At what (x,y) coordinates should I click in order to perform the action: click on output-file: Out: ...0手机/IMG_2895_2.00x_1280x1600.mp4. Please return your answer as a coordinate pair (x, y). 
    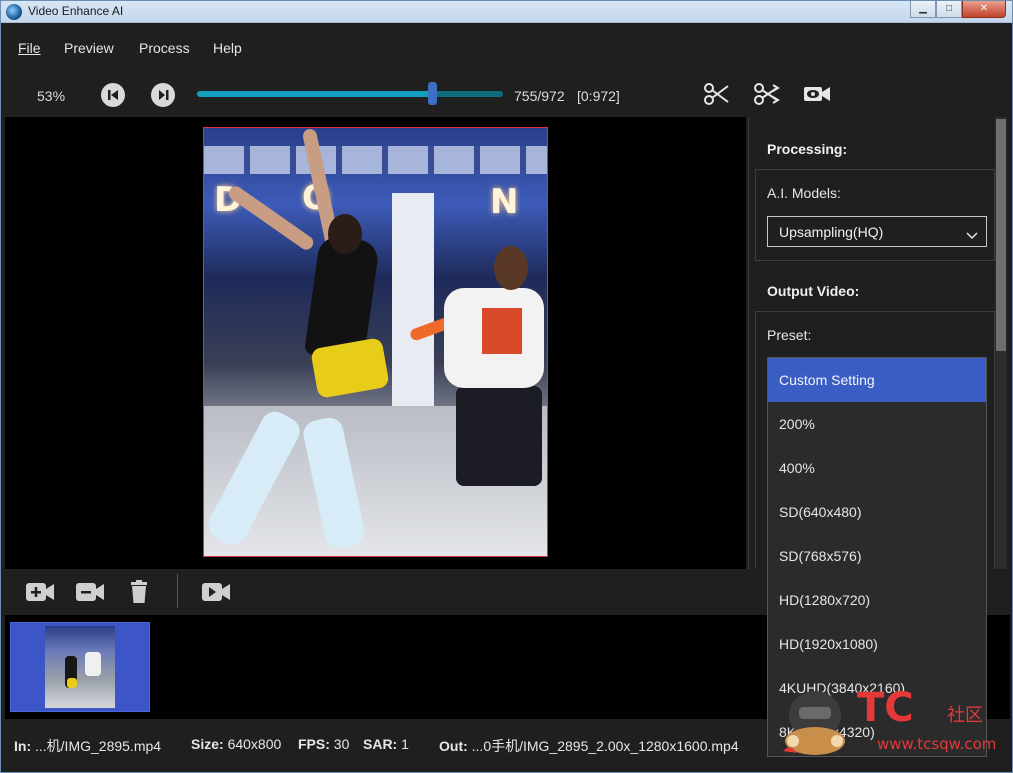
    Looking at the image, I should click on (589, 746).